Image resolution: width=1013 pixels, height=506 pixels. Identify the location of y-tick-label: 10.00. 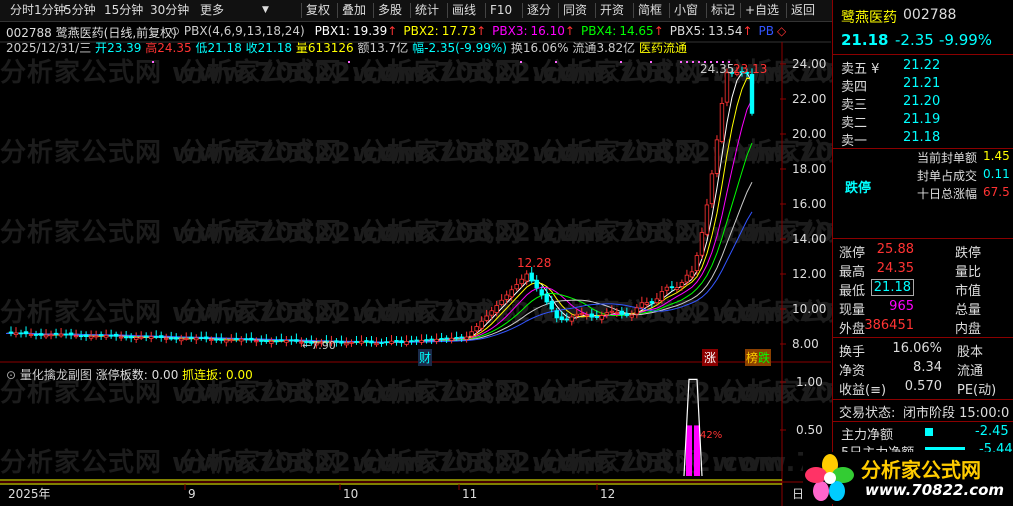
(809, 309).